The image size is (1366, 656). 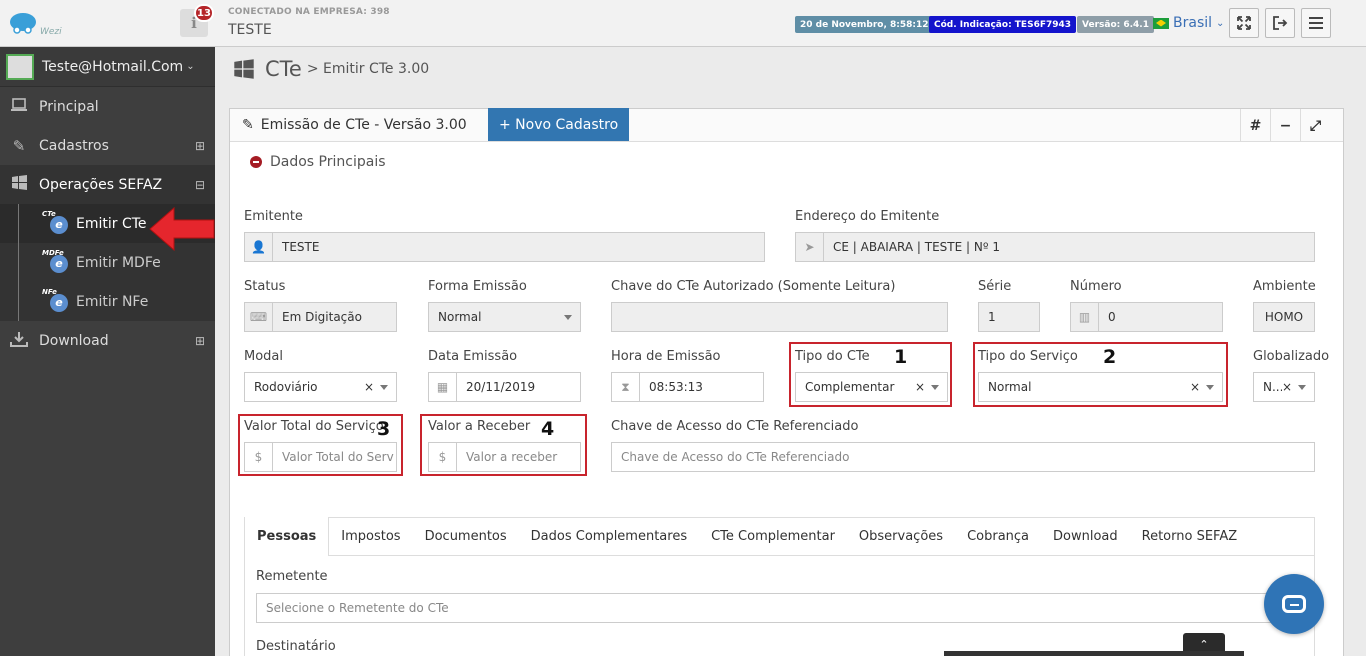 I want to click on tab-impostos: Impostos, so click(x=370, y=536).